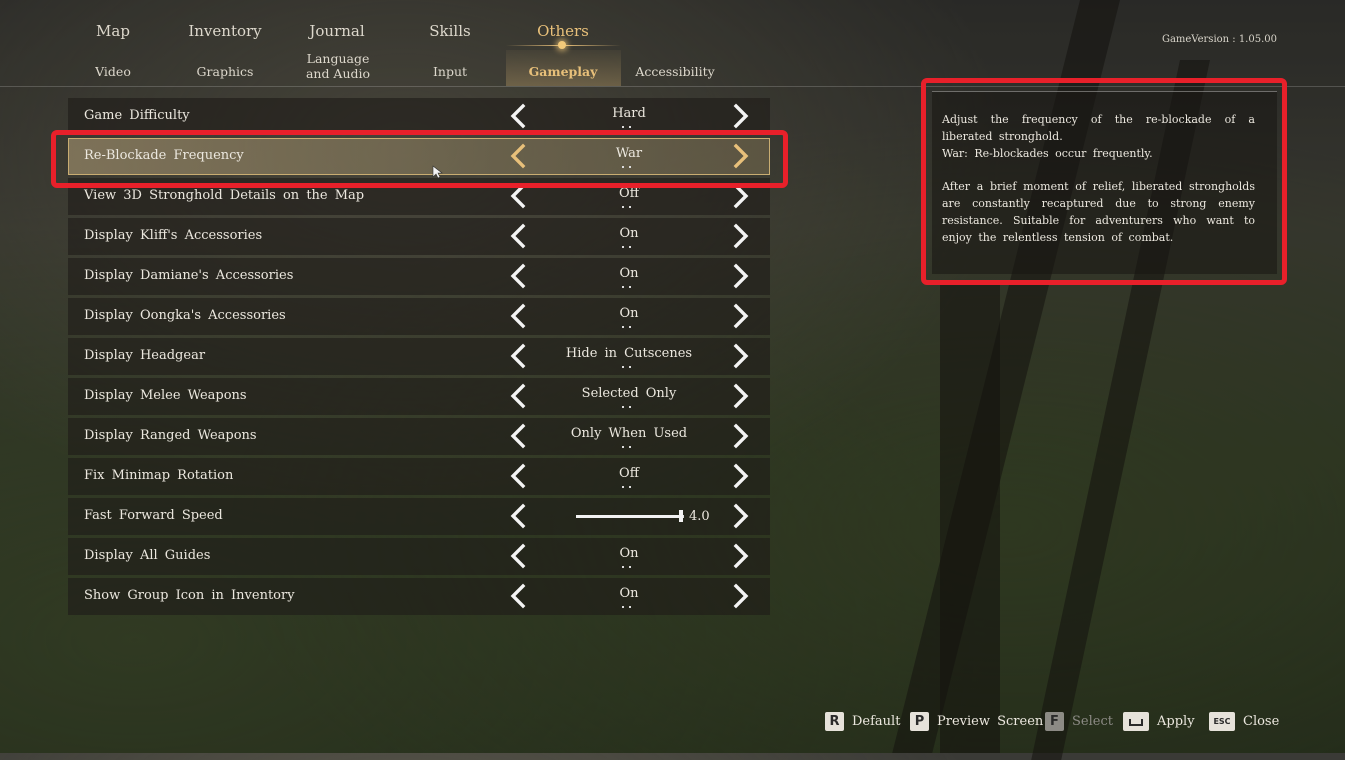 This screenshot has width=1345, height=760. I want to click on active-tab-indicator, so click(562, 45).